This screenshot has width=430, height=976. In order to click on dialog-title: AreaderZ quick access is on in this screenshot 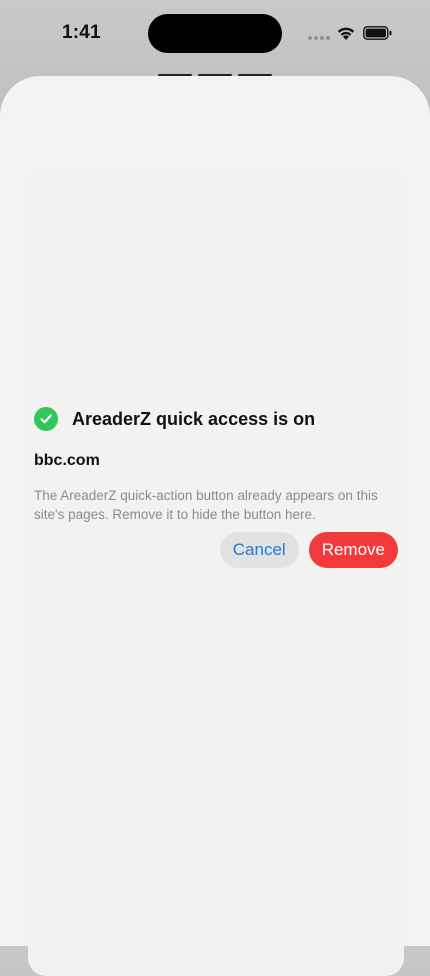, I will do `click(194, 418)`.